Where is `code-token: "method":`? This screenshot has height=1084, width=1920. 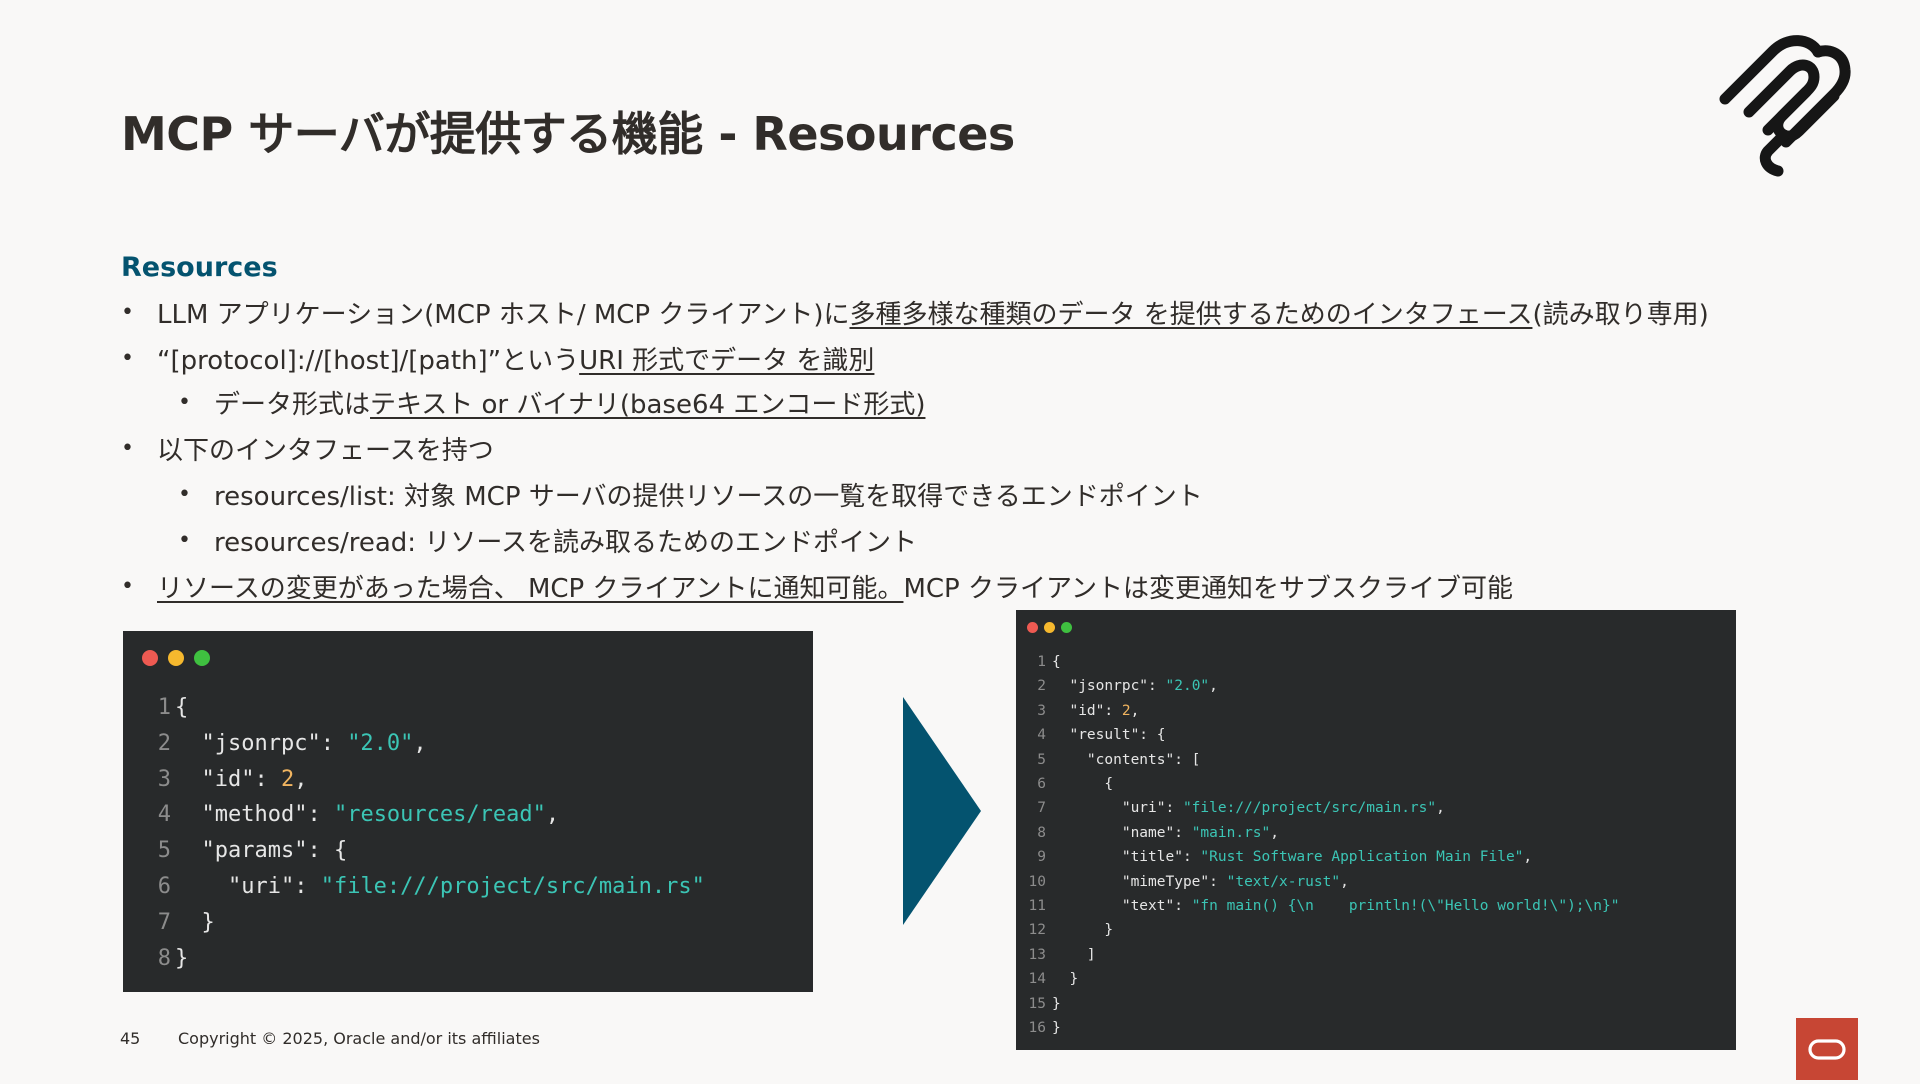 code-token: "method": is located at coordinates (254, 815).